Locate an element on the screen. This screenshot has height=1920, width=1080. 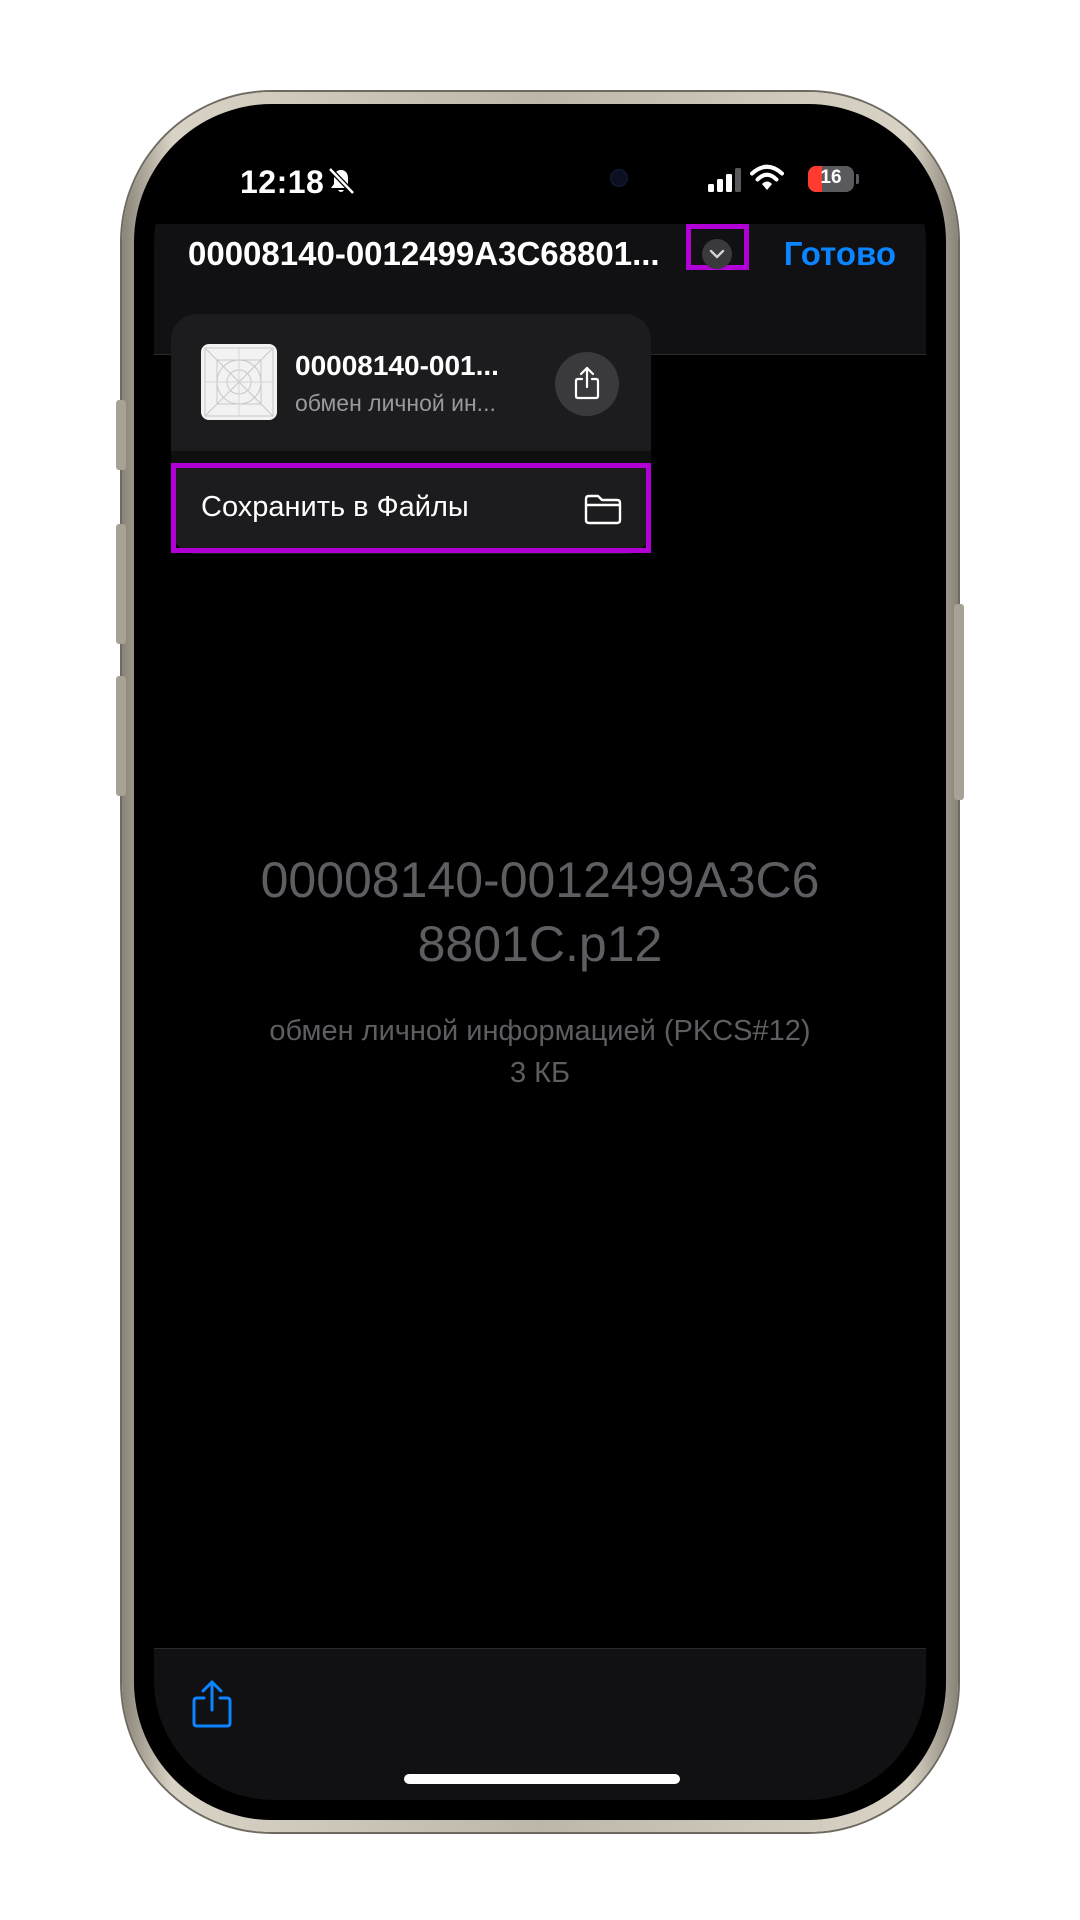
battery-cap is located at coordinates (857, 179).